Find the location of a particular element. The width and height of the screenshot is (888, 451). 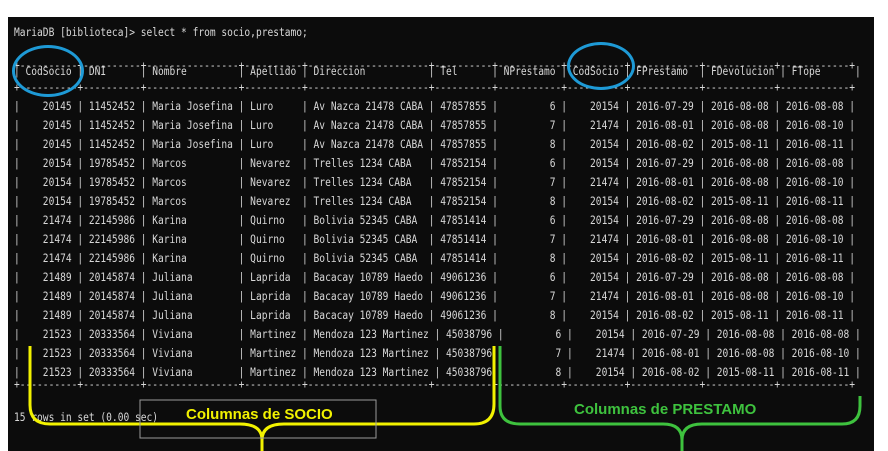

prestamo-columns-label: Columnas de PRESTAMO is located at coordinates (665, 409).